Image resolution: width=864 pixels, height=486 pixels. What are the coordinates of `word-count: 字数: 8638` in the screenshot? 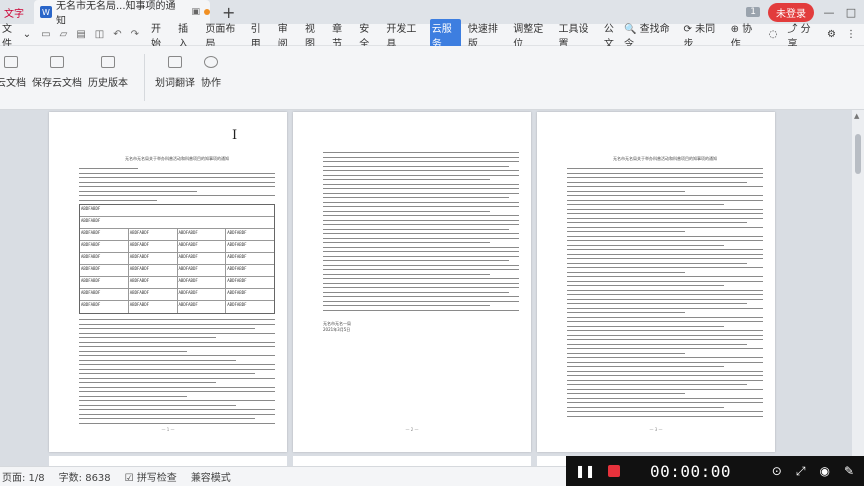 It's located at (85, 476).